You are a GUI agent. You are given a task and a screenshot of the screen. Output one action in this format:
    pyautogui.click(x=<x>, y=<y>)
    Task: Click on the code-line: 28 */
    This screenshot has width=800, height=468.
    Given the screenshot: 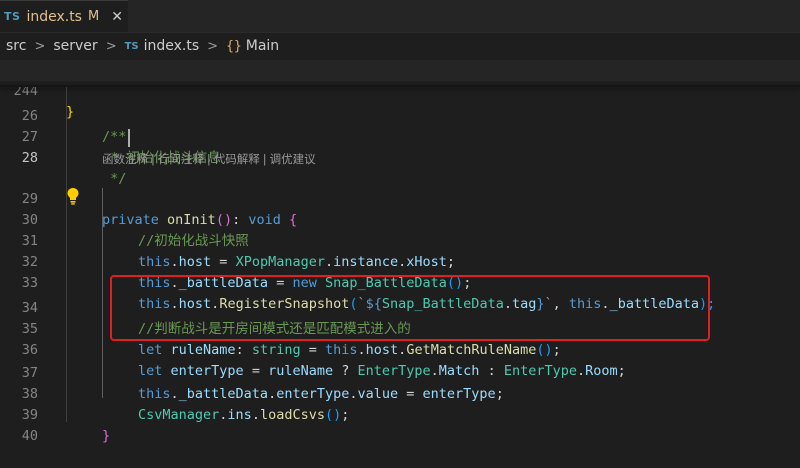 What is the action you would take?
    pyautogui.click(x=400, y=157)
    